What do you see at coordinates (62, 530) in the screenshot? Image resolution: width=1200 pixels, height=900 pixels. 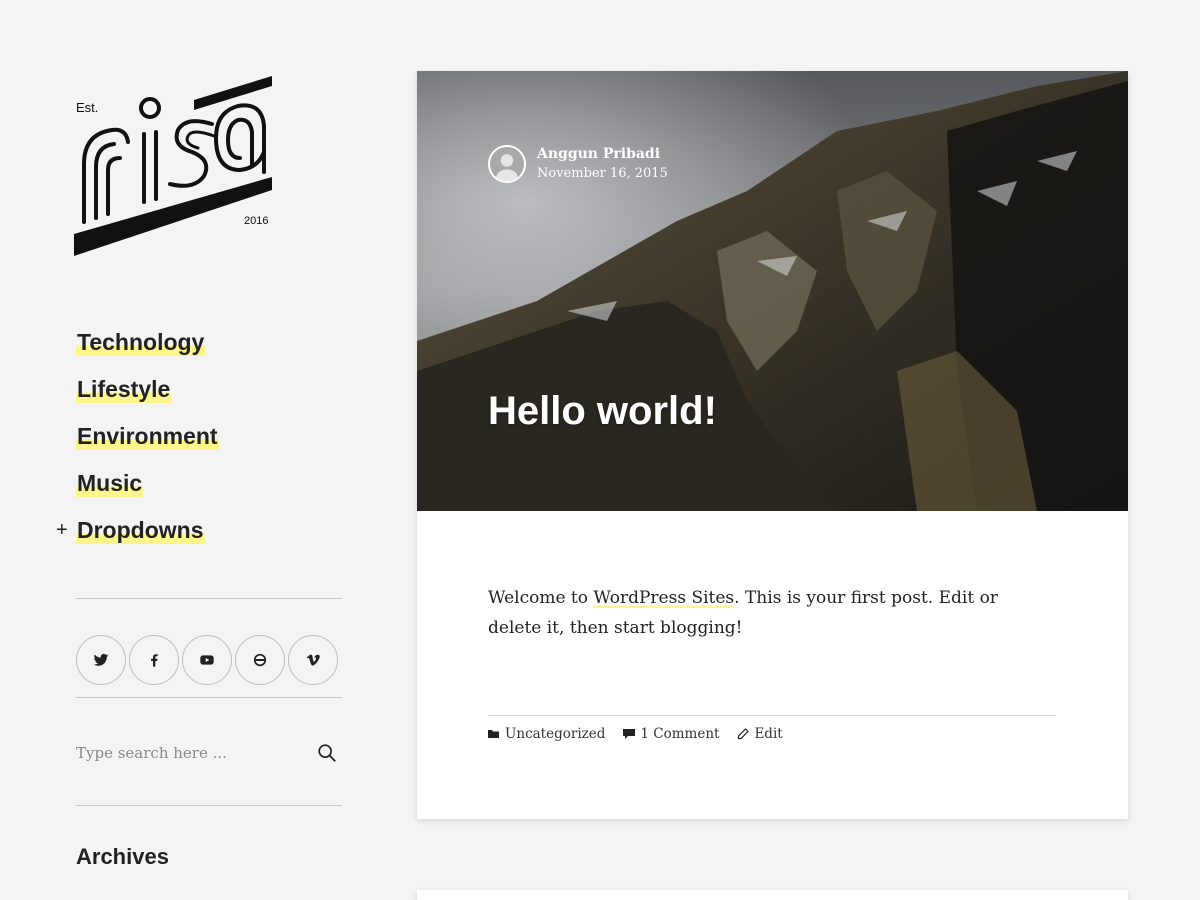 I see `expand-submenu-toggle: +` at bounding box center [62, 530].